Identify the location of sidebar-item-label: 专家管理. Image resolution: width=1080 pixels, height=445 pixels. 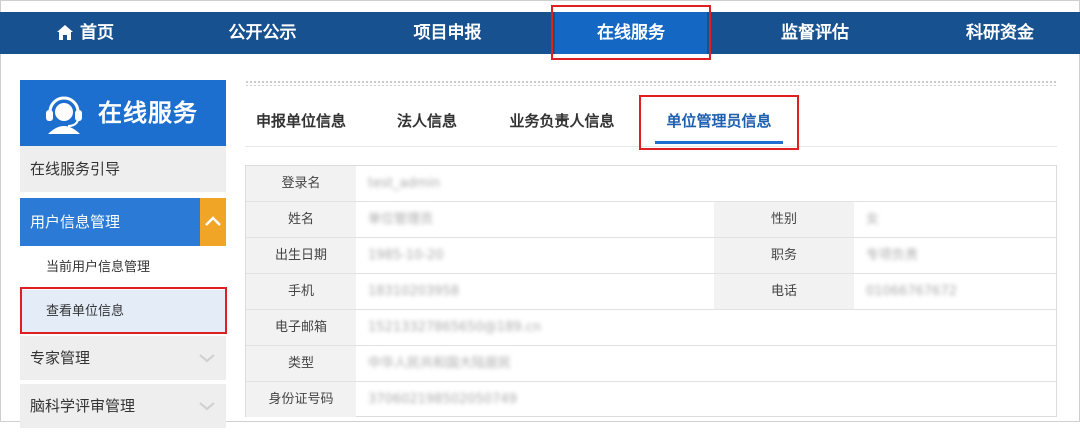
(60, 358).